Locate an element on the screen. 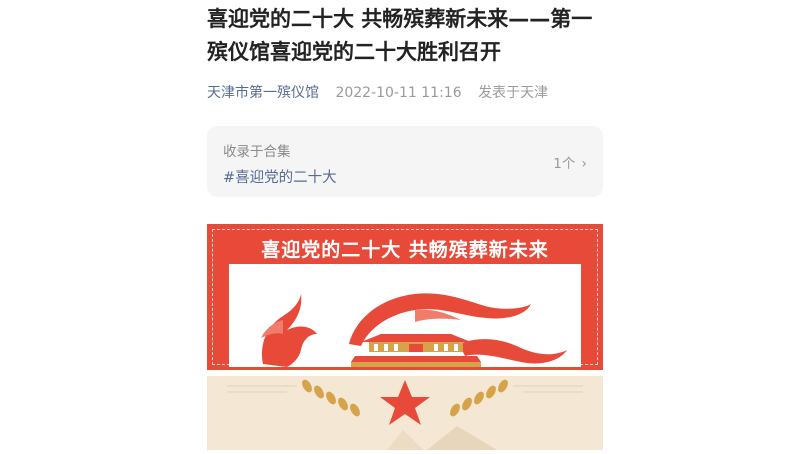 The height and width of the screenshot is (454, 800). star-icon is located at coordinates (405, 402).